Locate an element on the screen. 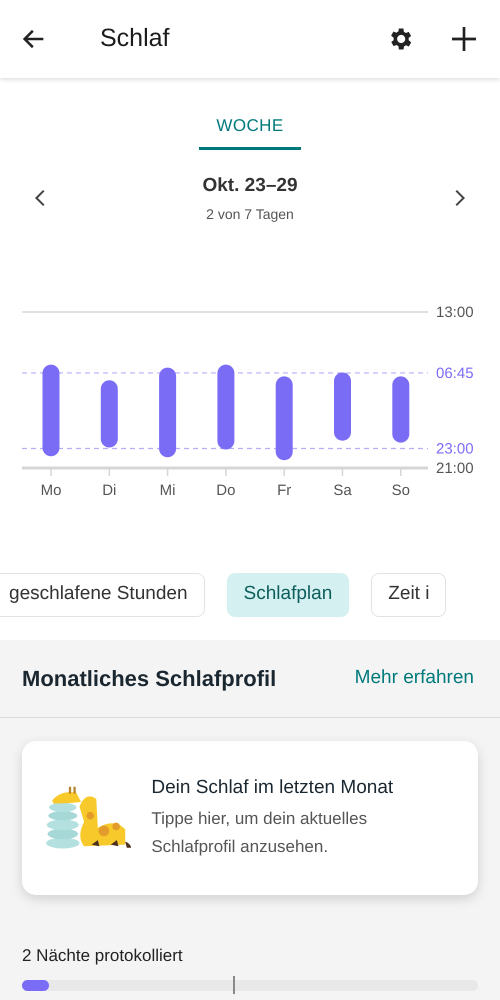  day-label: Fr is located at coordinates (284, 490).